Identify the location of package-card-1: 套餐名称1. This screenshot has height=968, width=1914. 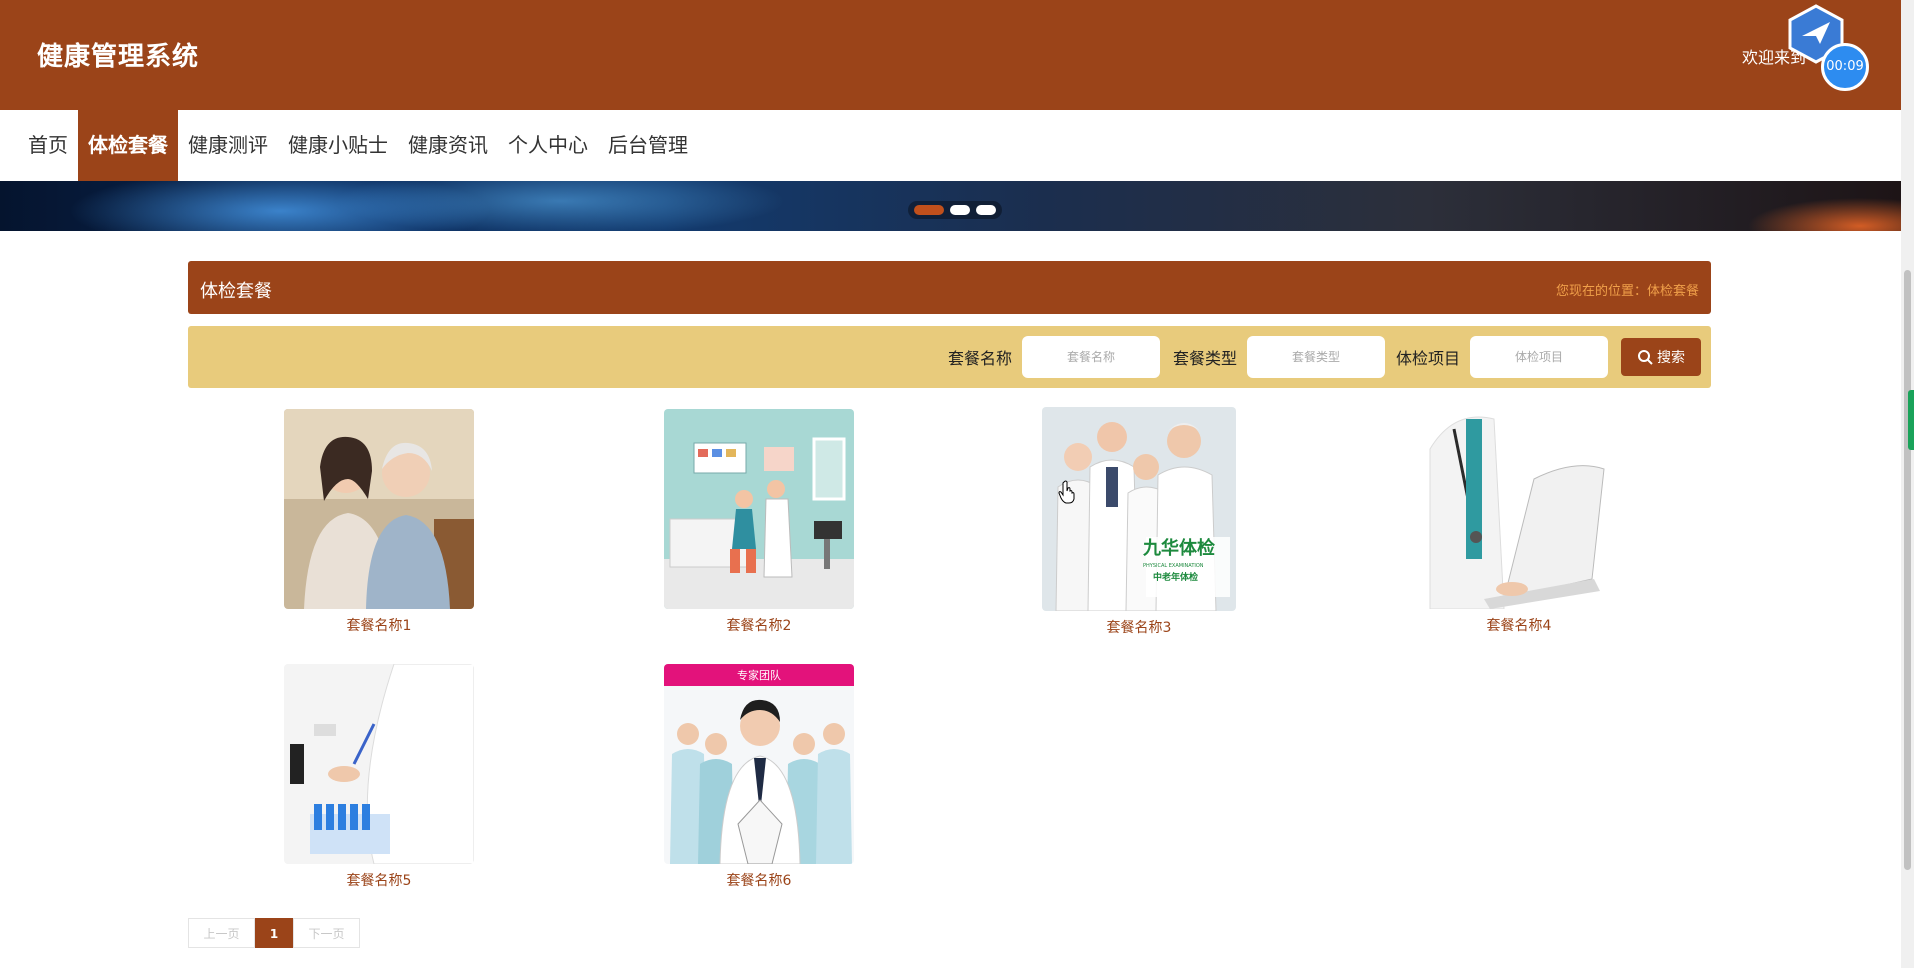
(379, 522).